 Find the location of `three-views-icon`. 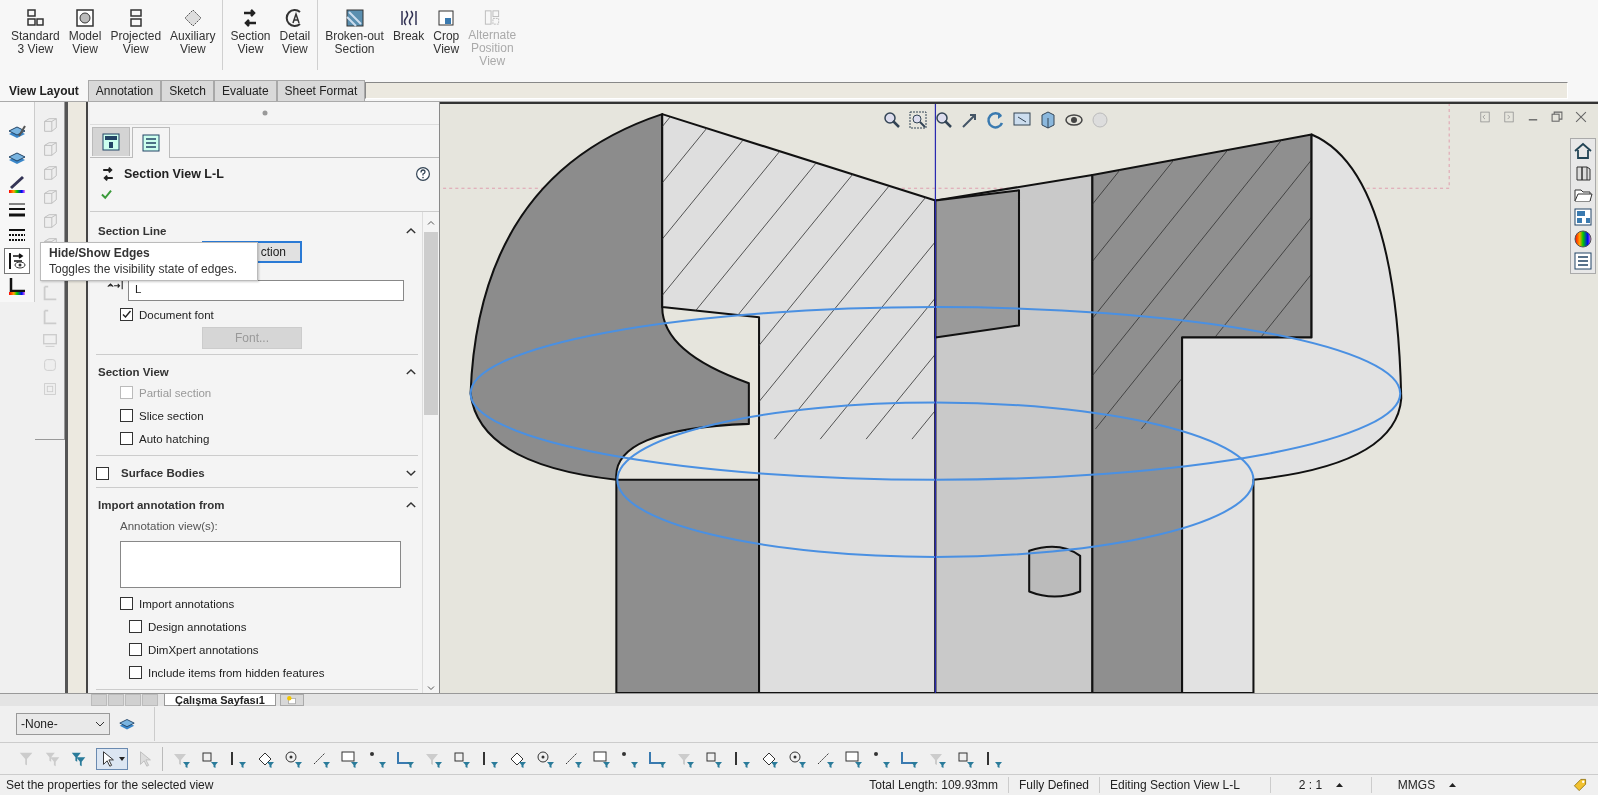

three-views-icon is located at coordinates (35, 18).